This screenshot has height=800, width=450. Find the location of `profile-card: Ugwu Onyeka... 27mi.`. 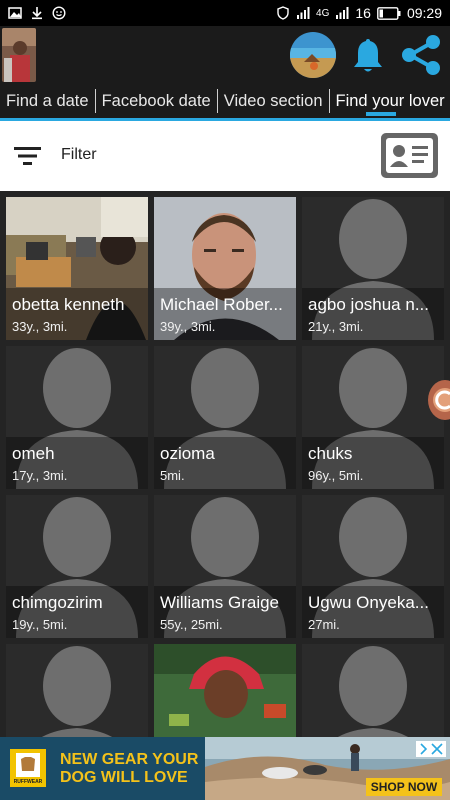

profile-card: Ugwu Onyeka... 27mi. is located at coordinates (373, 566).